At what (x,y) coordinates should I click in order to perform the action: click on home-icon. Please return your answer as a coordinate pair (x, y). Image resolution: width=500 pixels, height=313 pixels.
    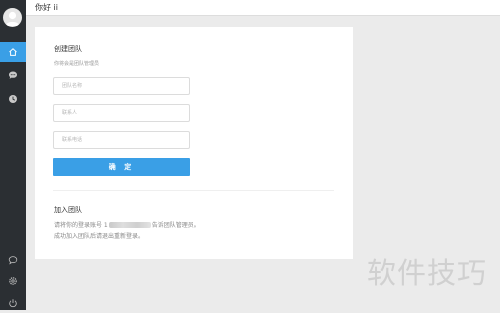
    Looking at the image, I should click on (13, 52).